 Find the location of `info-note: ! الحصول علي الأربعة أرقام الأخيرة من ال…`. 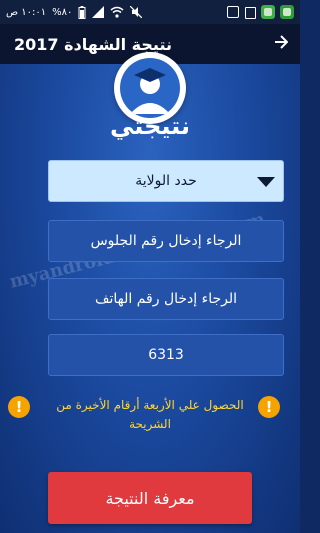

info-note: ! الحصول علي الأربعة أرقام الأخيرة من ال… is located at coordinates (150, 414).